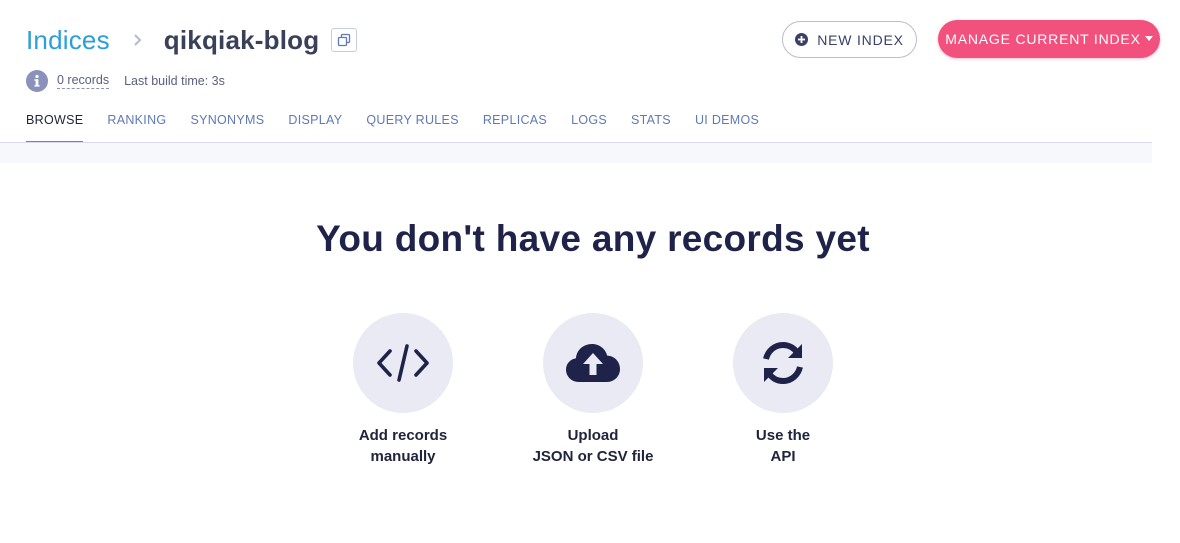 This screenshot has width=1180, height=543. I want to click on code-icon, so click(403, 363).